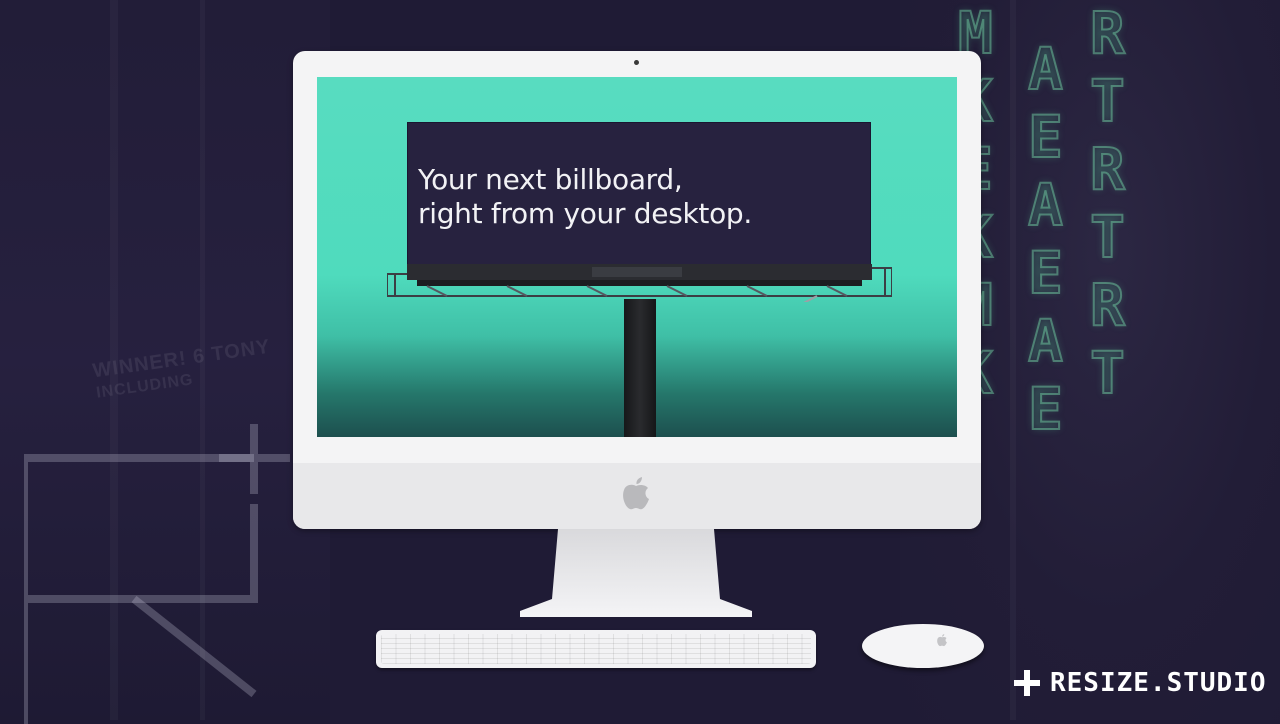 This screenshot has width=1280, height=724. I want to click on magic-mouse, so click(923, 646).